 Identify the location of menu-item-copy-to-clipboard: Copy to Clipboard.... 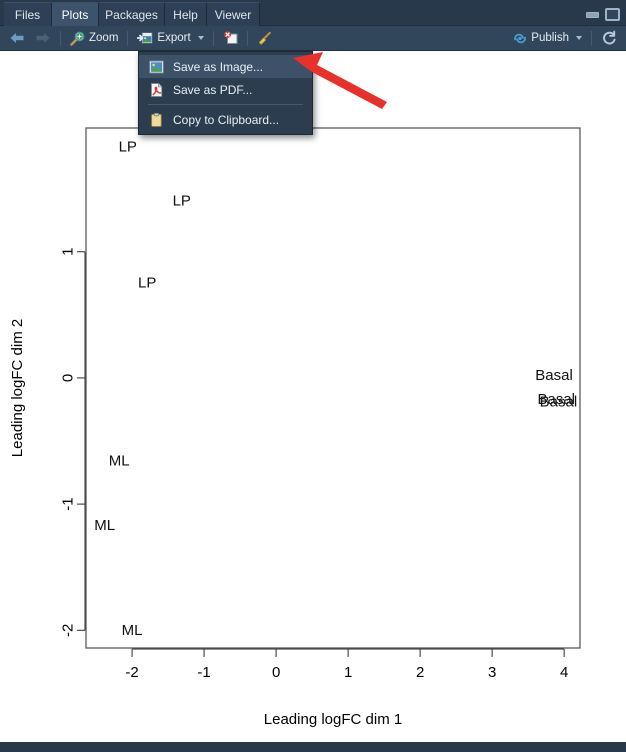
(225, 119).